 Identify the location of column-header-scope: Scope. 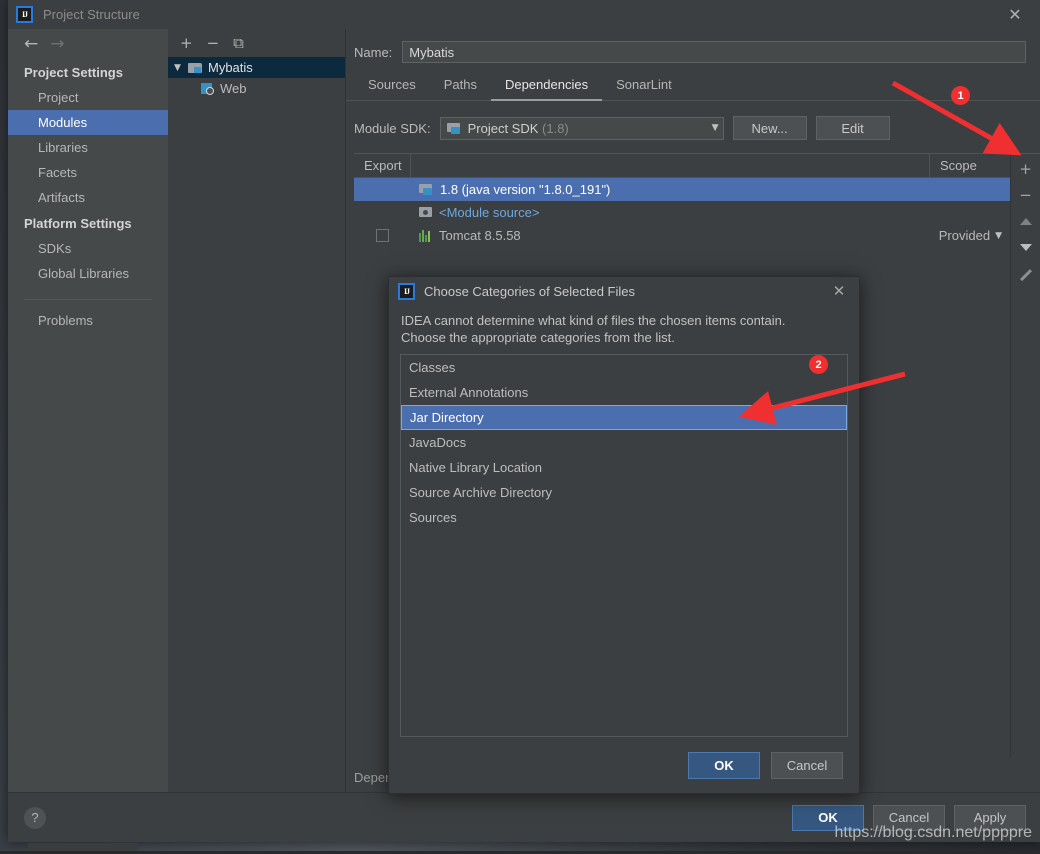
(970, 165).